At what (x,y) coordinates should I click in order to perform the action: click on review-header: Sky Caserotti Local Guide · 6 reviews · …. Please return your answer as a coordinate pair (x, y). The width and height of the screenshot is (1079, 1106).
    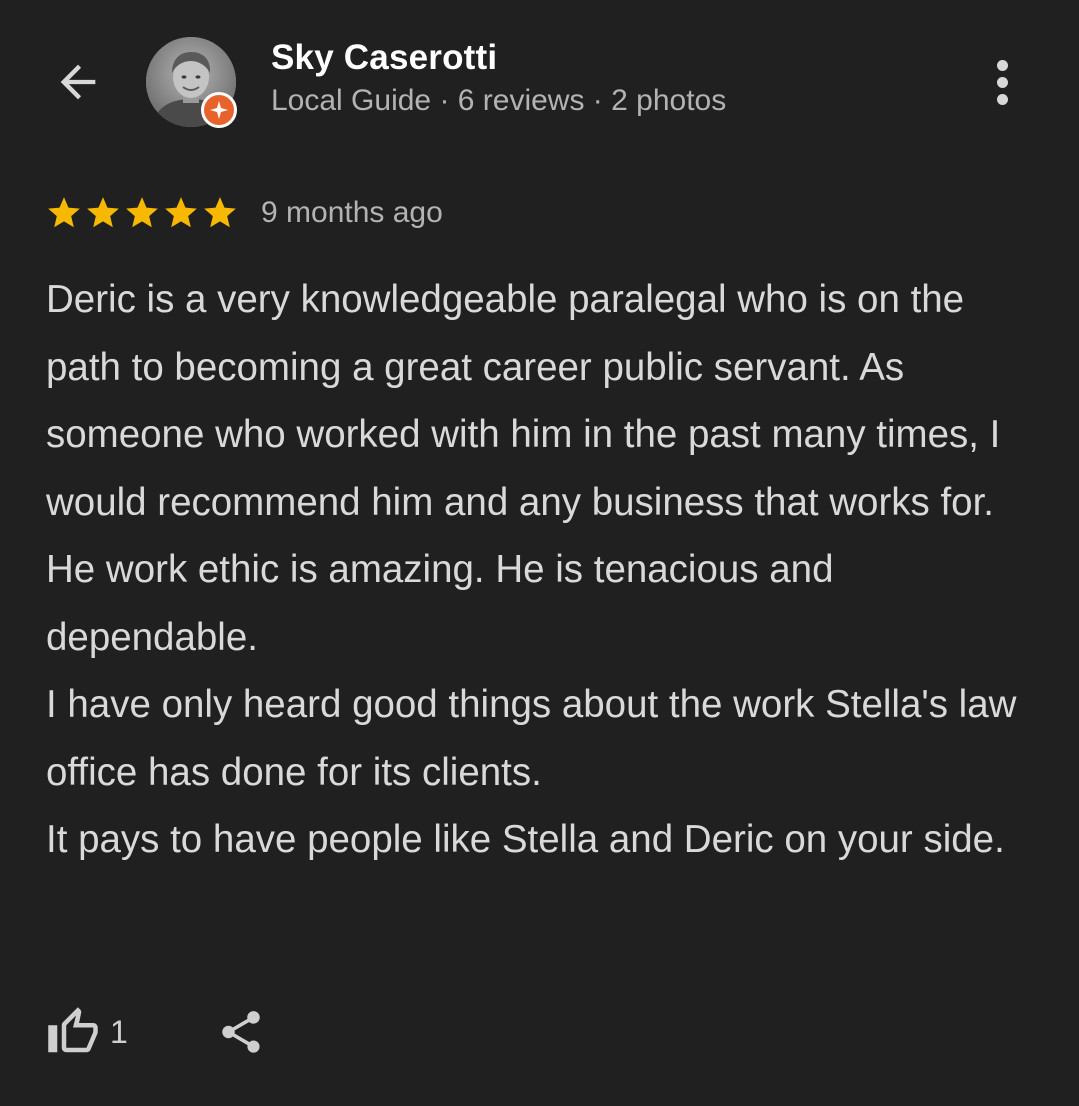
    Looking at the image, I should click on (539, 80).